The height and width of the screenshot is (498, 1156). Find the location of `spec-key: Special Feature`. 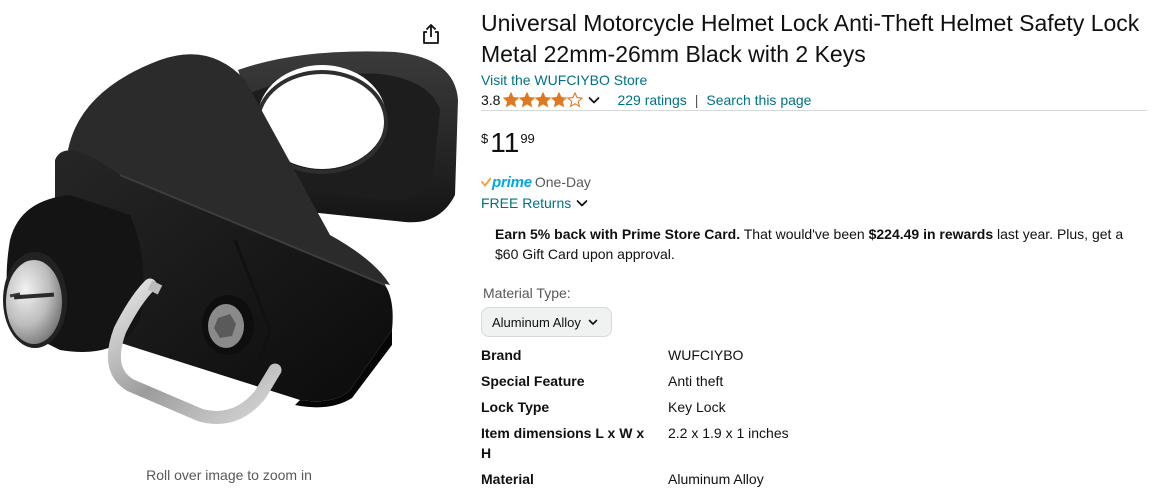

spec-key: Special Feature is located at coordinates (533, 381).